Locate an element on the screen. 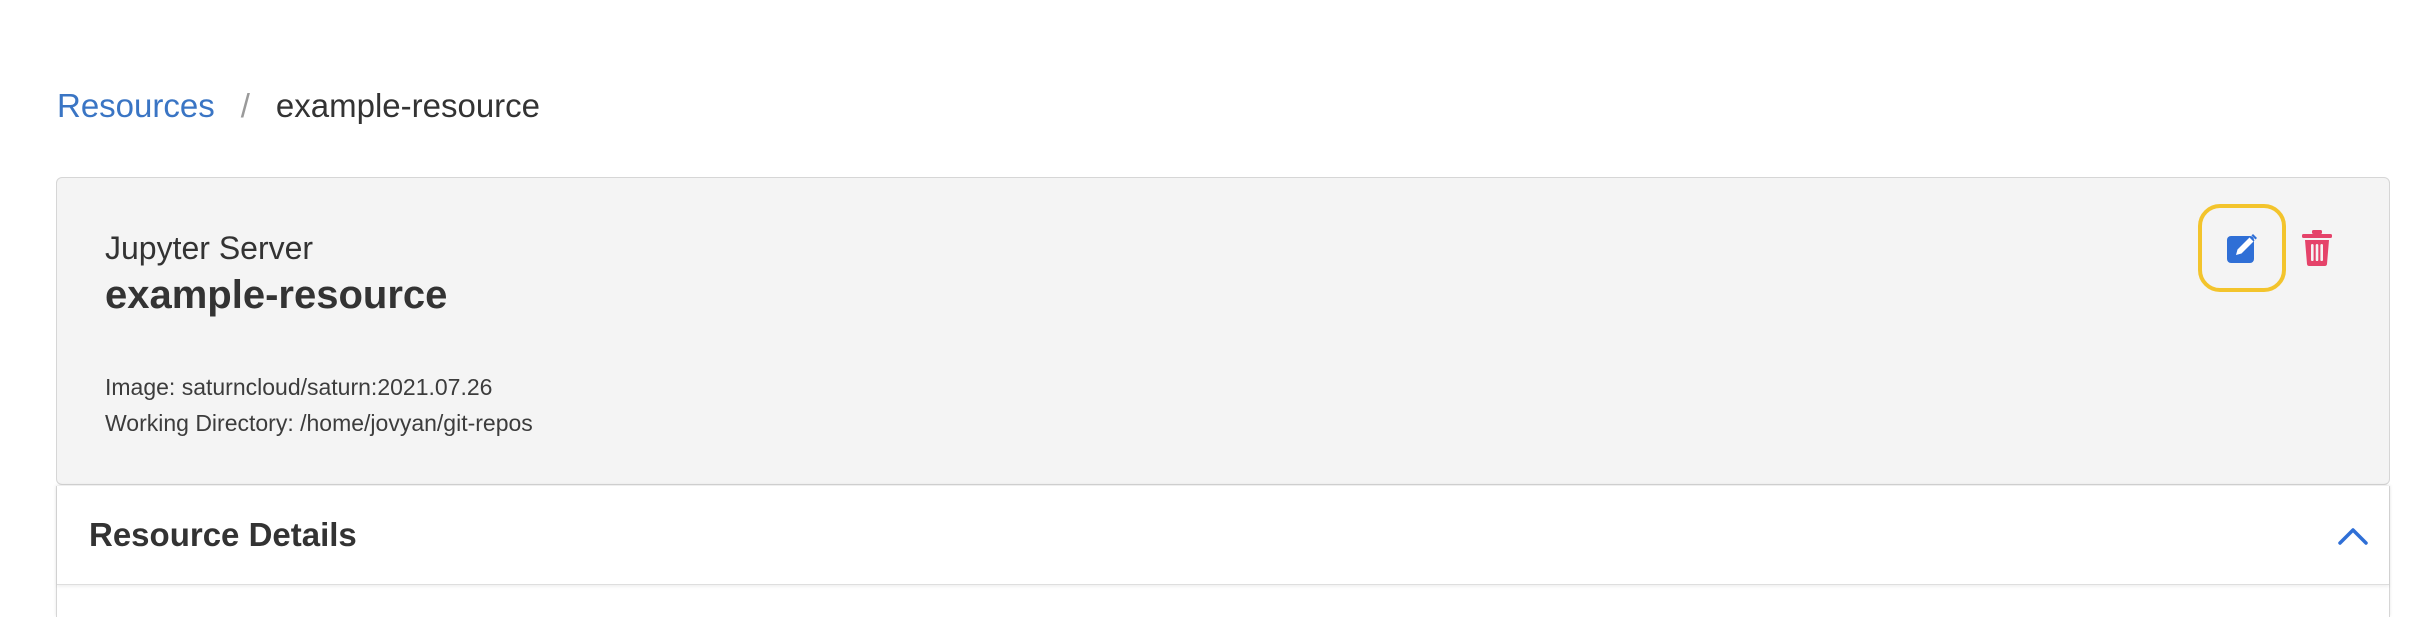 This screenshot has width=2436, height=617. edit-icon is located at coordinates (2242, 248).